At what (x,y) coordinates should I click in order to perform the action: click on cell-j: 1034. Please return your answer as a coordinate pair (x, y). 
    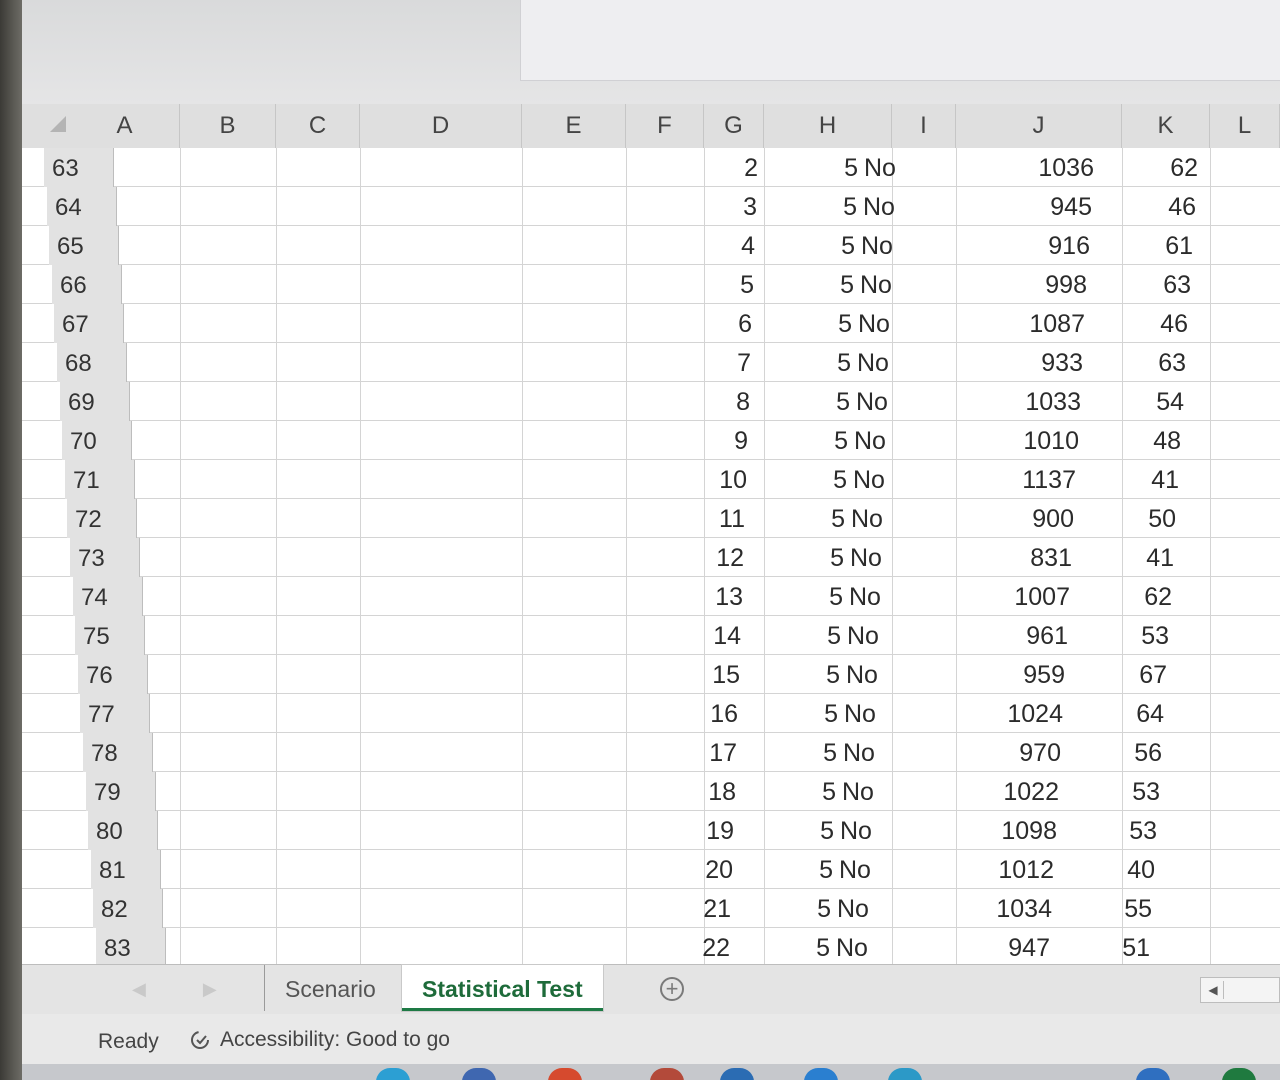
    Looking at the image, I should click on (996, 908).